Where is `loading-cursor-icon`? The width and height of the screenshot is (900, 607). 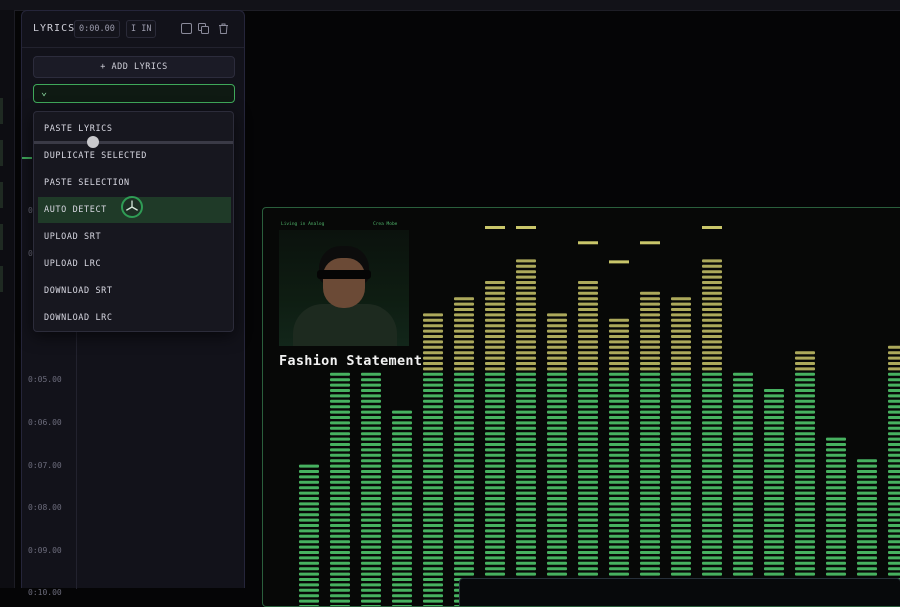 loading-cursor-icon is located at coordinates (132, 207).